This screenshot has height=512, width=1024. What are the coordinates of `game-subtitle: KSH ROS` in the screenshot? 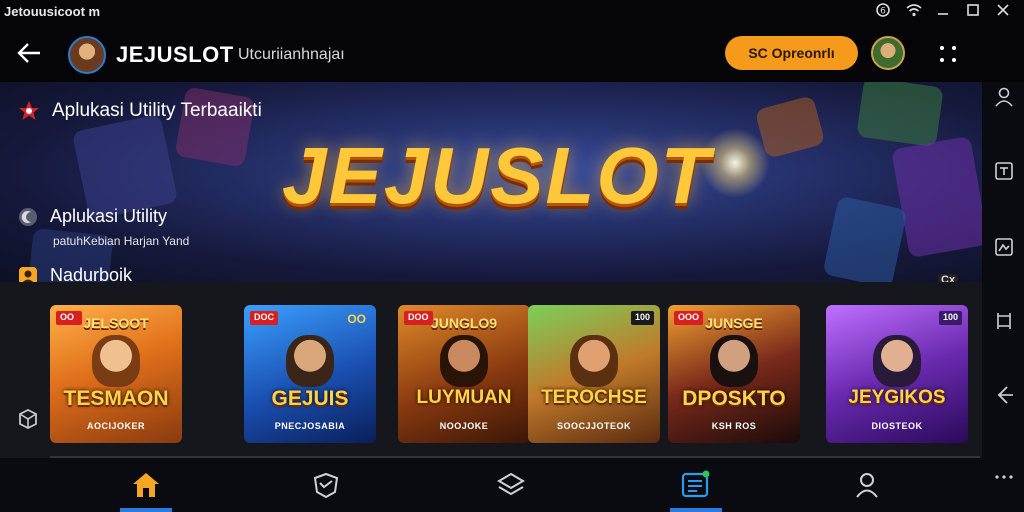 It's located at (734, 426).